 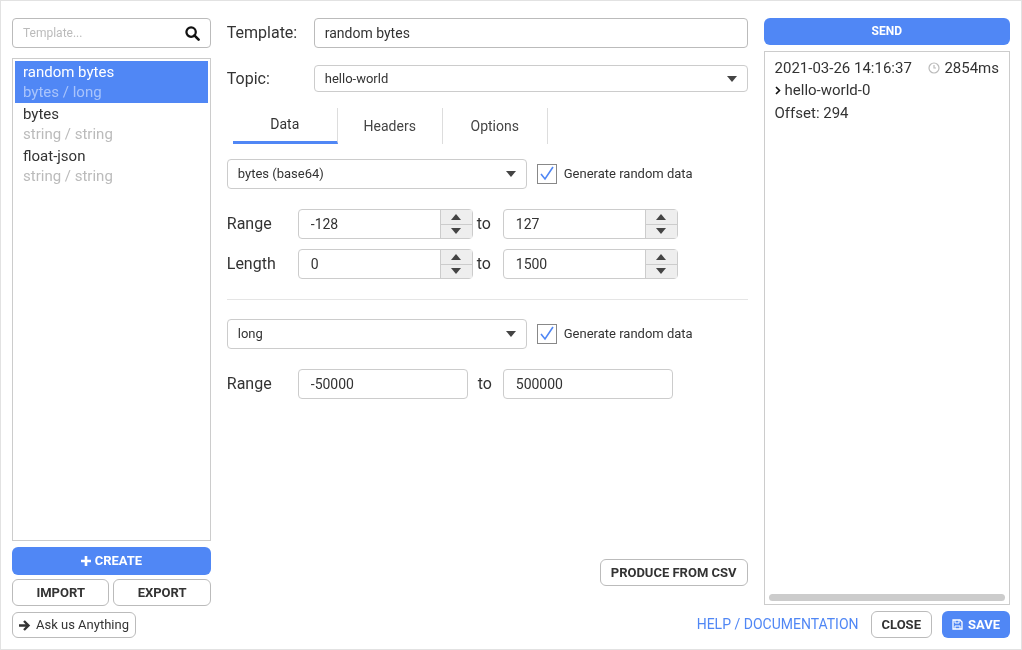 What do you see at coordinates (111, 124) in the screenshot?
I see `template-item: bytes string / string` at bounding box center [111, 124].